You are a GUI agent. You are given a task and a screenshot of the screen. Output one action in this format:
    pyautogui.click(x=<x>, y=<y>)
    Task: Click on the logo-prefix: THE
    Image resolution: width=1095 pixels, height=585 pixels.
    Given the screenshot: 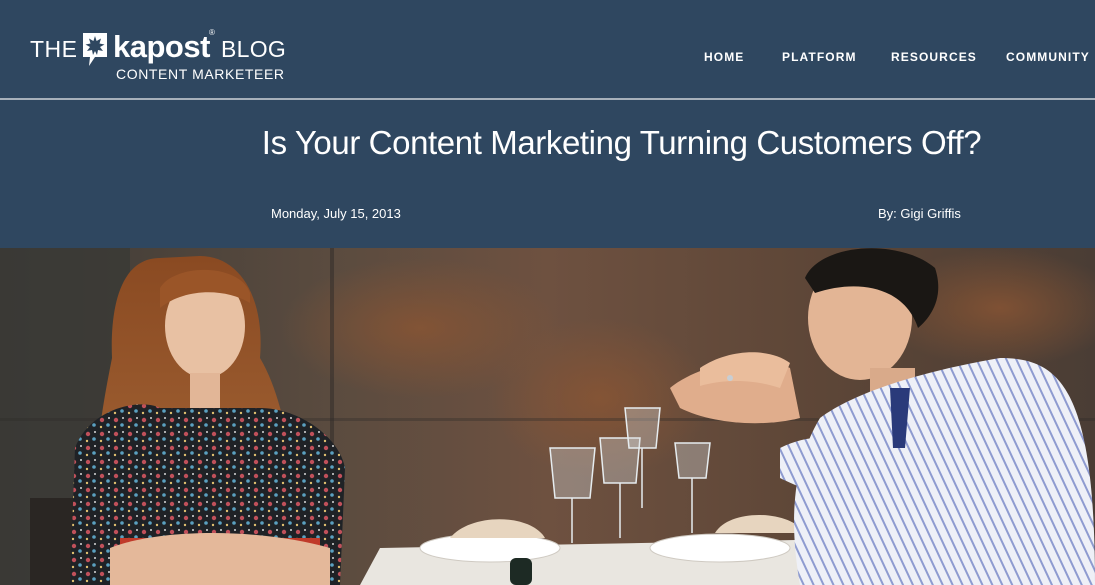 What is the action you would take?
    pyautogui.click(x=54, y=49)
    